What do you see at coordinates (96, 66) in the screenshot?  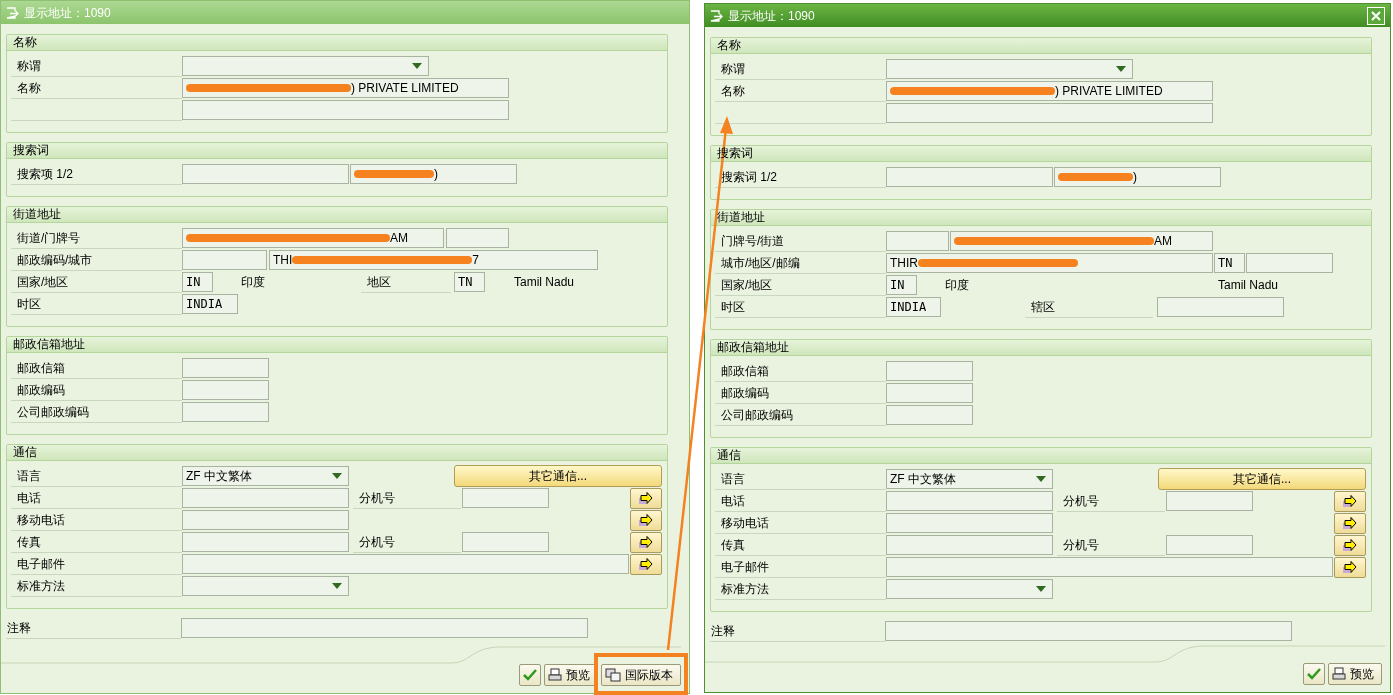 I see `field-label: 称谓` at bounding box center [96, 66].